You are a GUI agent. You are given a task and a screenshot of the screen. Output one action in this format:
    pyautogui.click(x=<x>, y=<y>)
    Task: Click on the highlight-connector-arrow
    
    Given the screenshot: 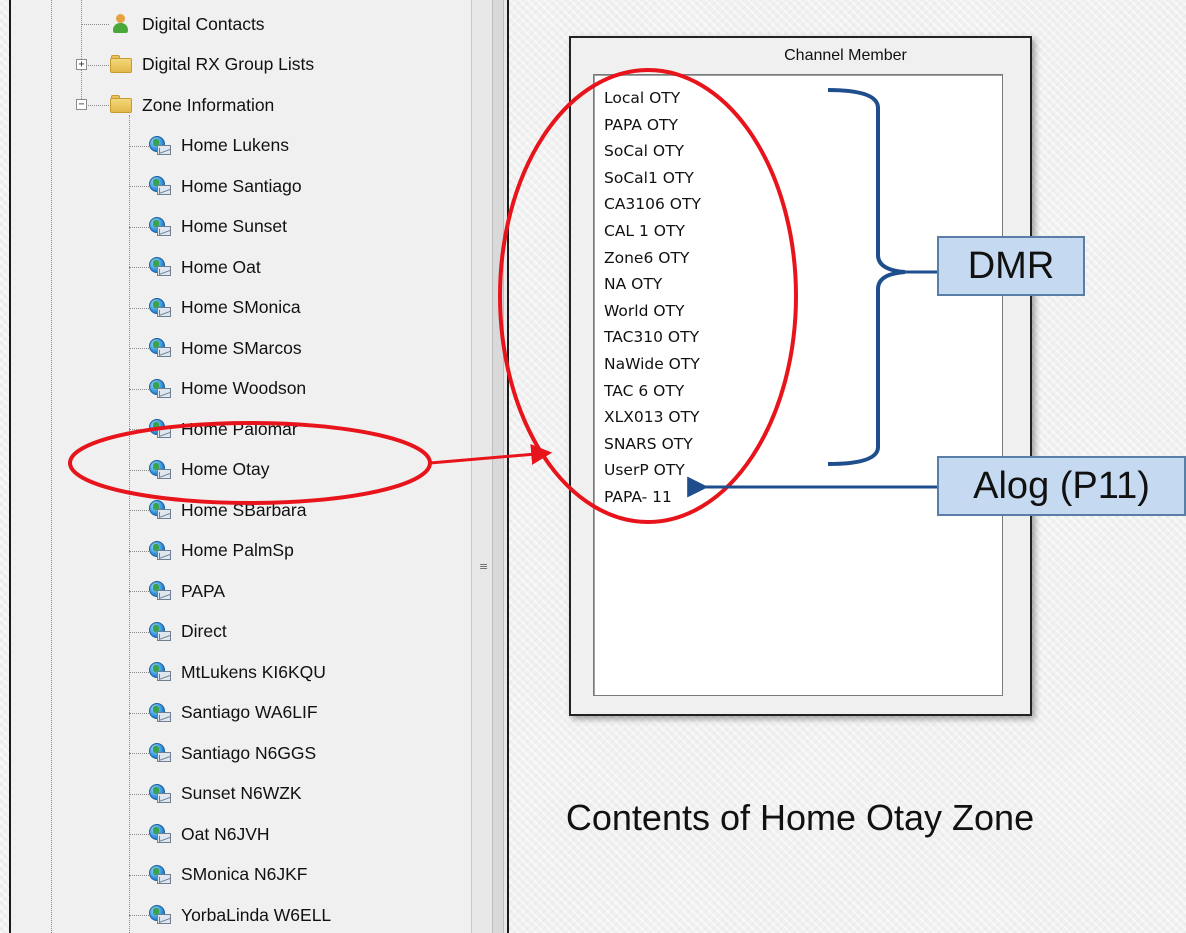 What is the action you would take?
    pyautogui.click(x=491, y=454)
    